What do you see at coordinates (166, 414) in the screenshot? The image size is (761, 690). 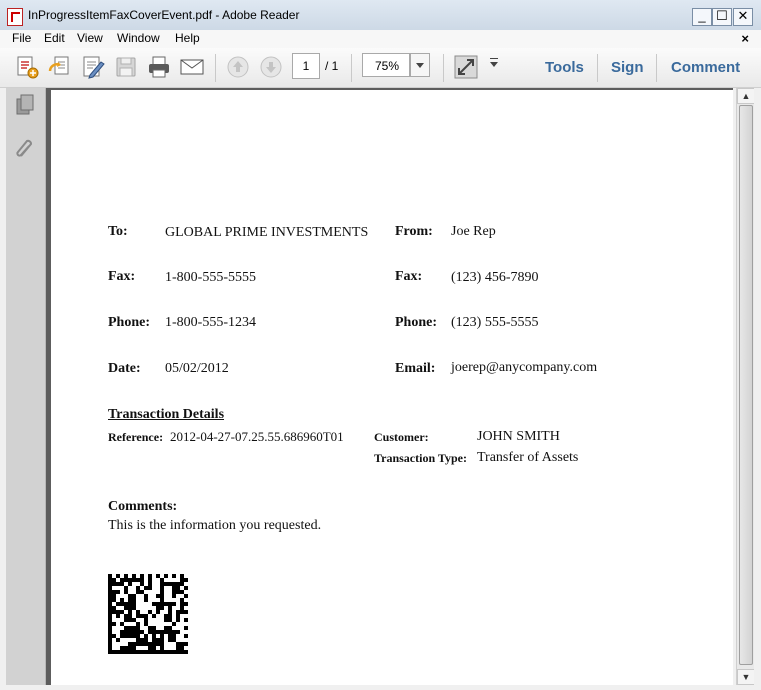 I see `transaction-details-heading: Transaction Details` at bounding box center [166, 414].